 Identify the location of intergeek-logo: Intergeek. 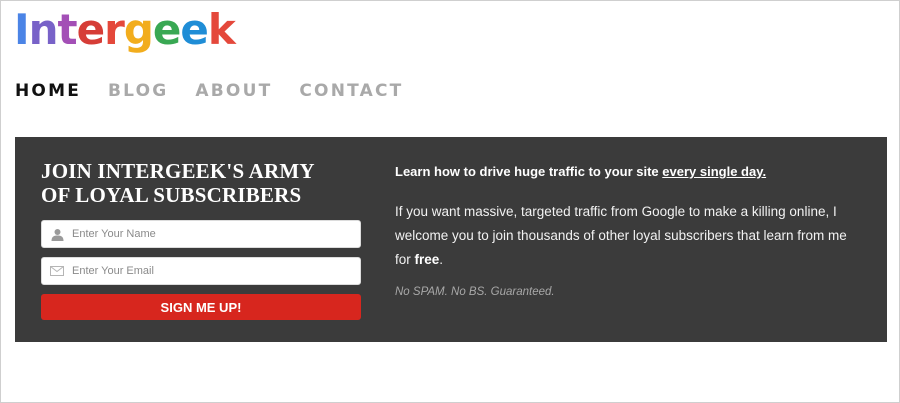
(125, 29).